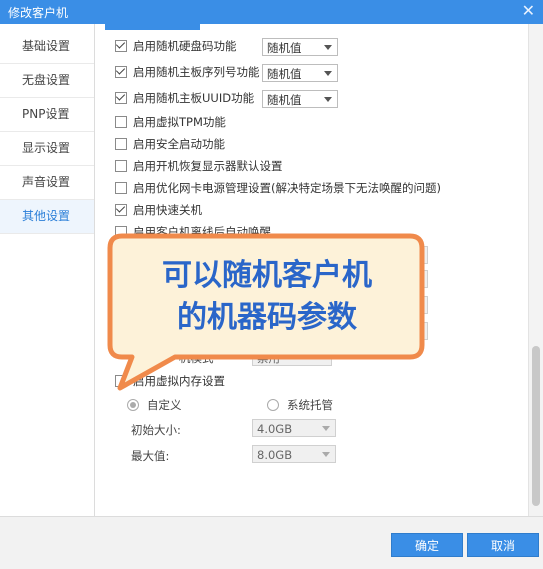 The width and height of the screenshot is (543, 569). I want to click on select-value: 8.0GB, so click(275, 455).